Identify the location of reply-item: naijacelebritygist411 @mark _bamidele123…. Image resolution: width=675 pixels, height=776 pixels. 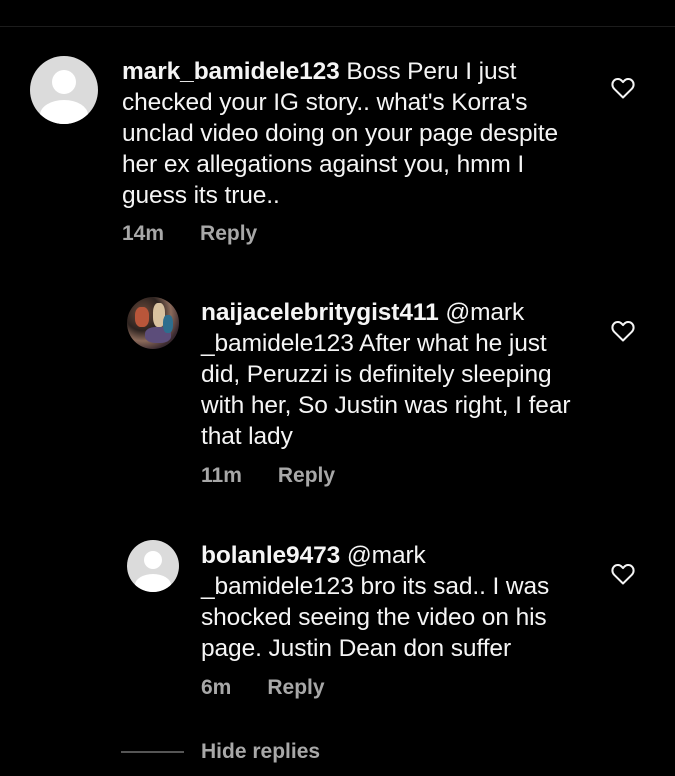
(355, 374).